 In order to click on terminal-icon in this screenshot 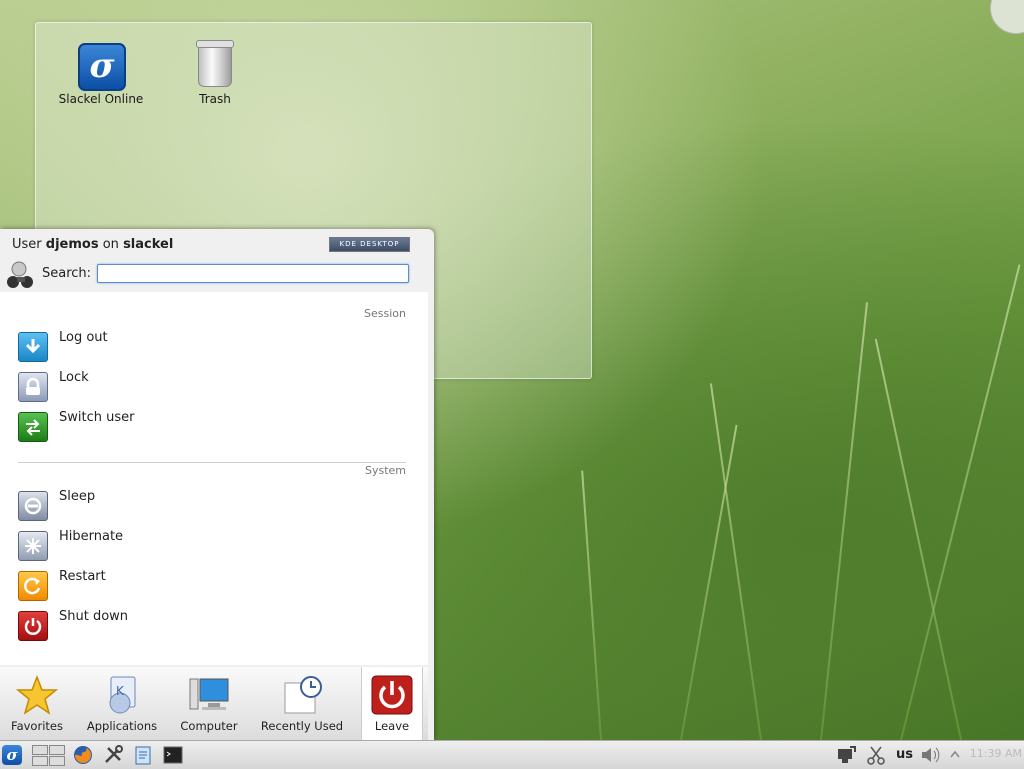, I will do `click(173, 755)`.